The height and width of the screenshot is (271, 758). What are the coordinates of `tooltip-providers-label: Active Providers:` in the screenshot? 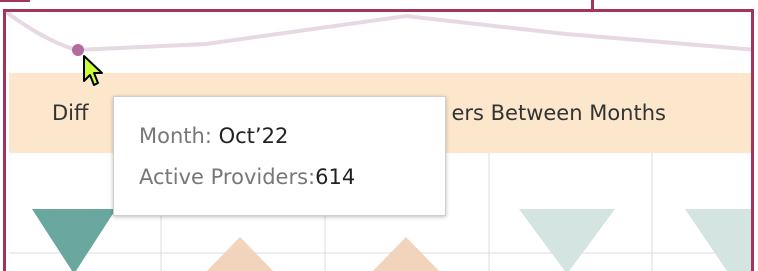 It's located at (227, 177).